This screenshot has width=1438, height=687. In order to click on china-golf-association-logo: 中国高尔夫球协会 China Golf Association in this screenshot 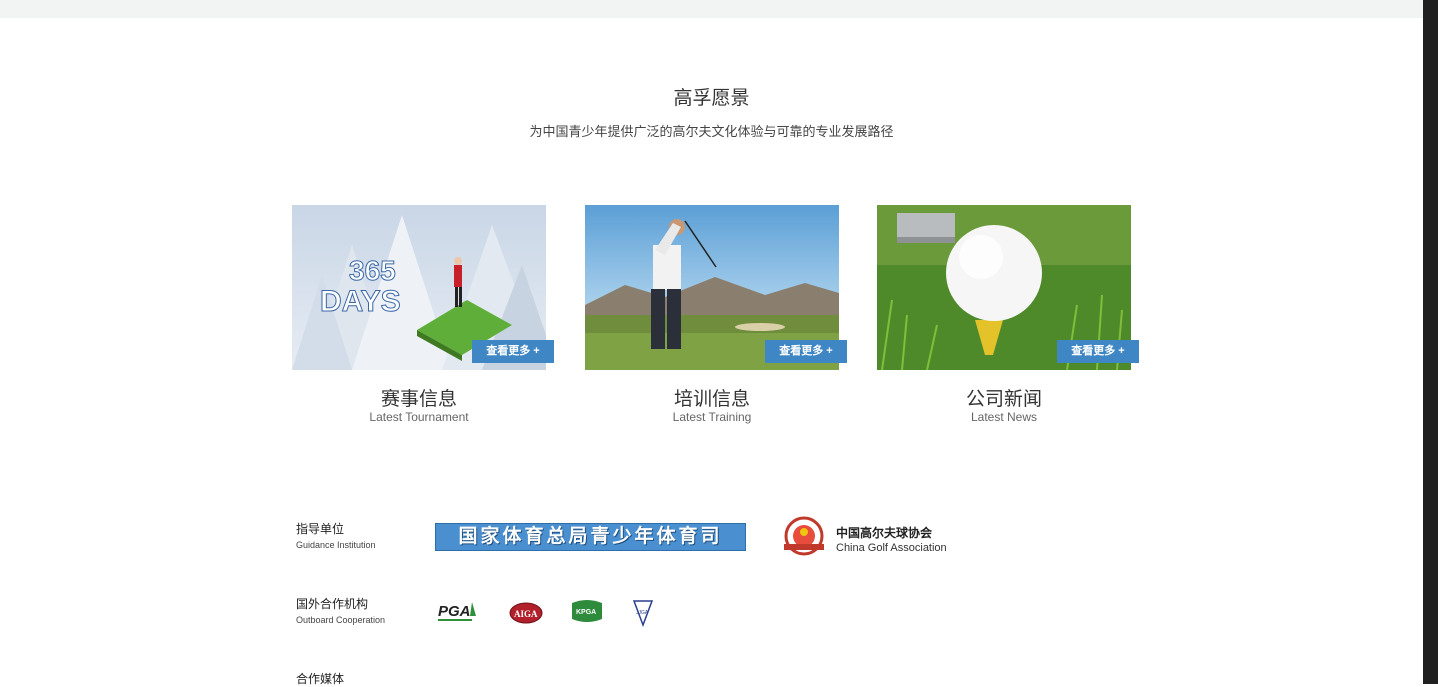, I will do `click(878, 536)`.